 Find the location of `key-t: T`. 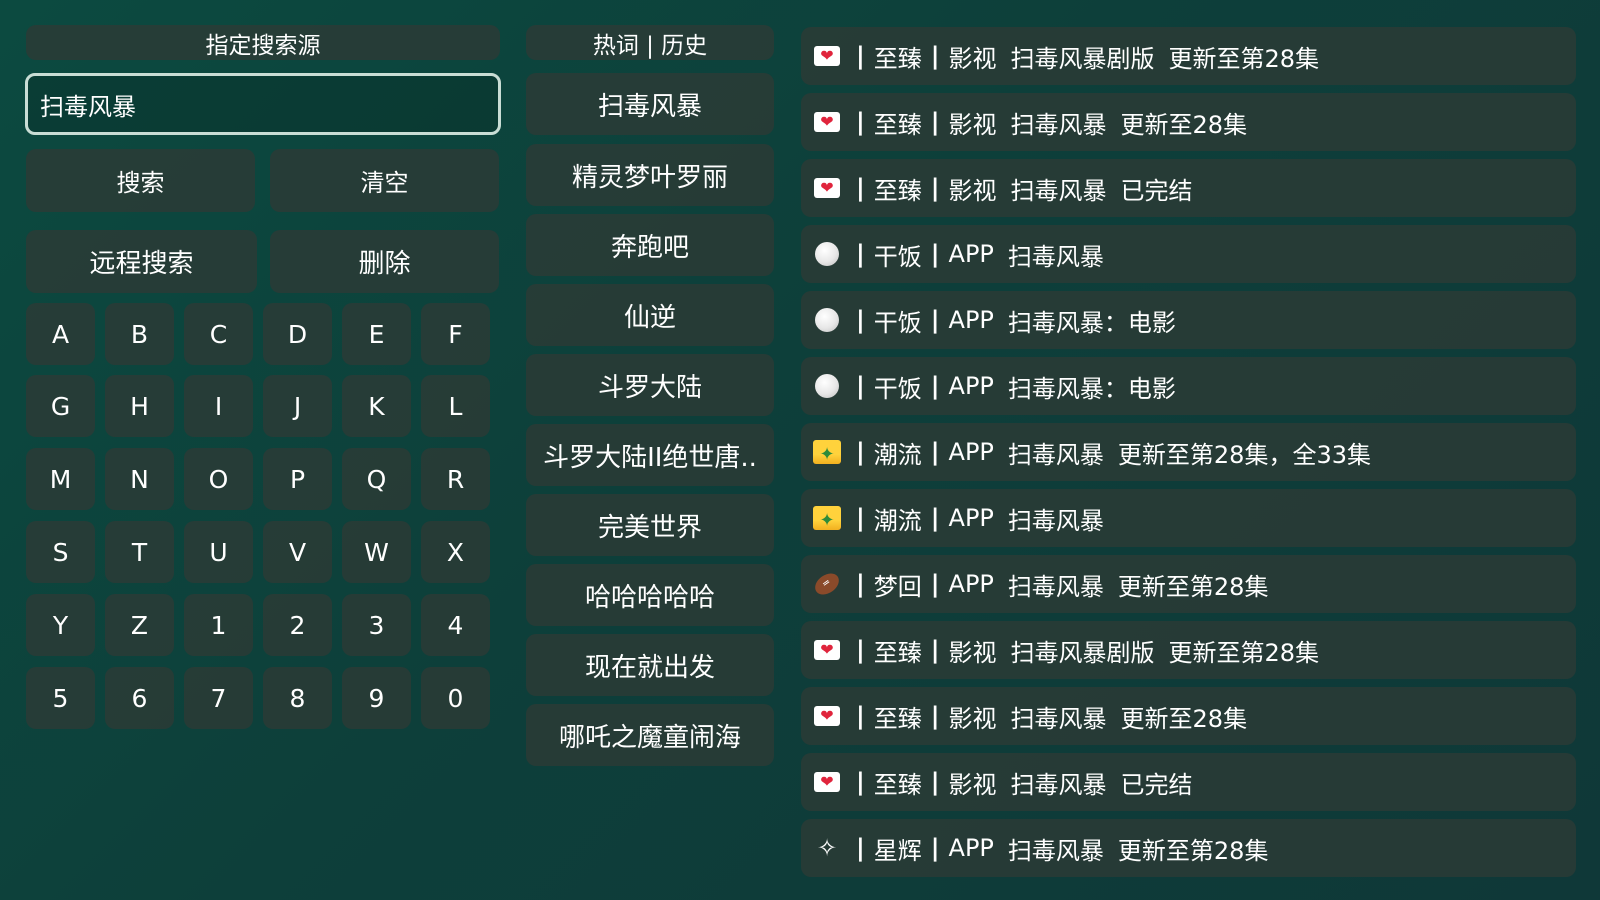

key-t: T is located at coordinates (139, 552).